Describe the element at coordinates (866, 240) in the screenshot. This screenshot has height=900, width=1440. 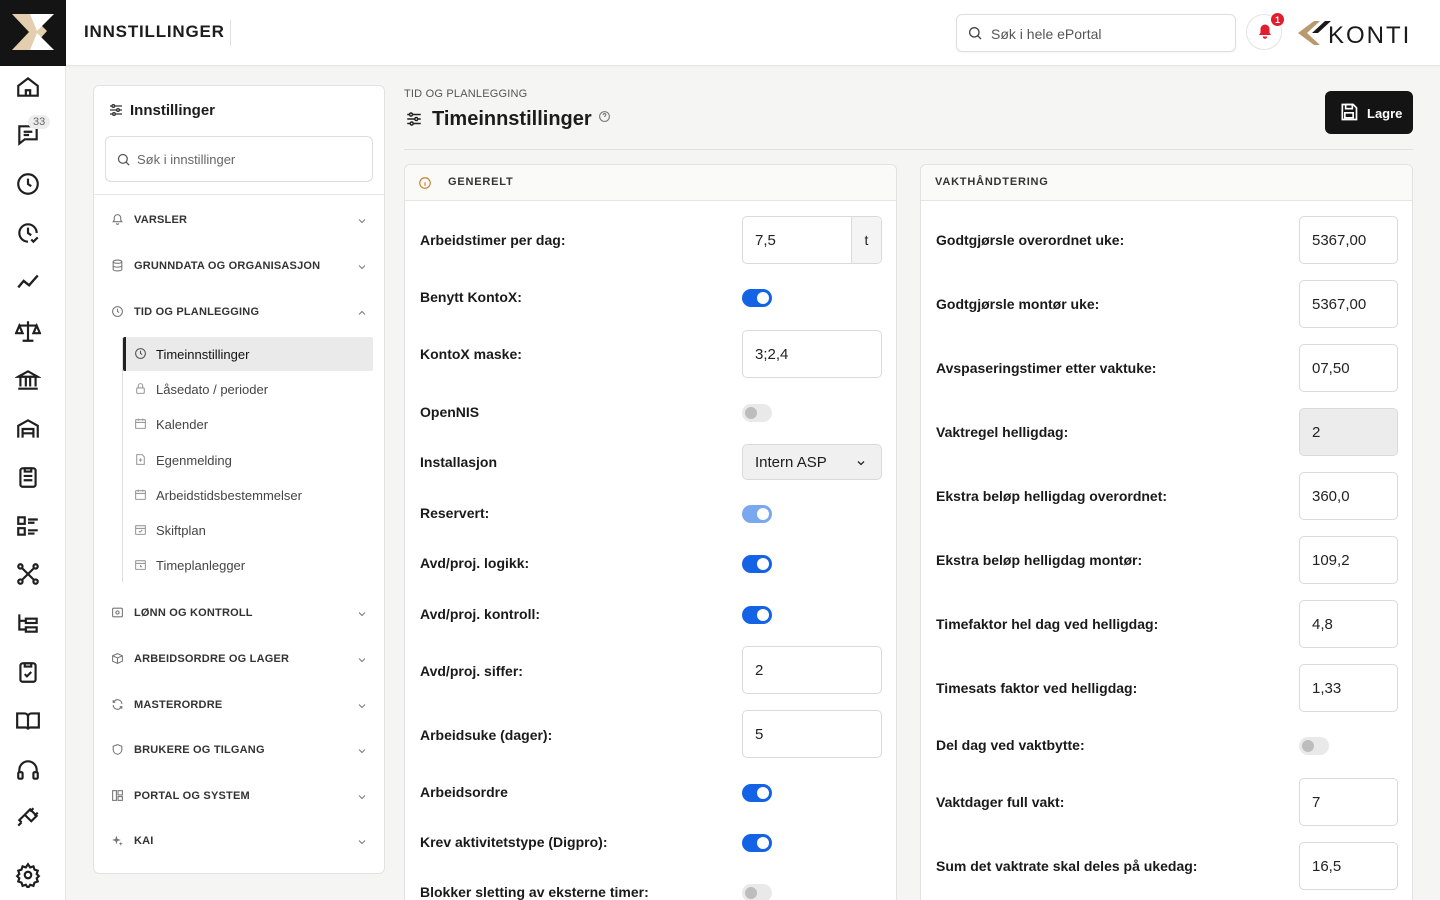
I see `unit-suffix: t` at that location.